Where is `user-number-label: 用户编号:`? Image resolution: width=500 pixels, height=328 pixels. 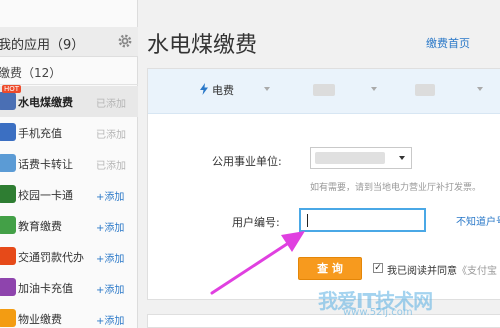 user-number-label: 用户编号: is located at coordinates (256, 222).